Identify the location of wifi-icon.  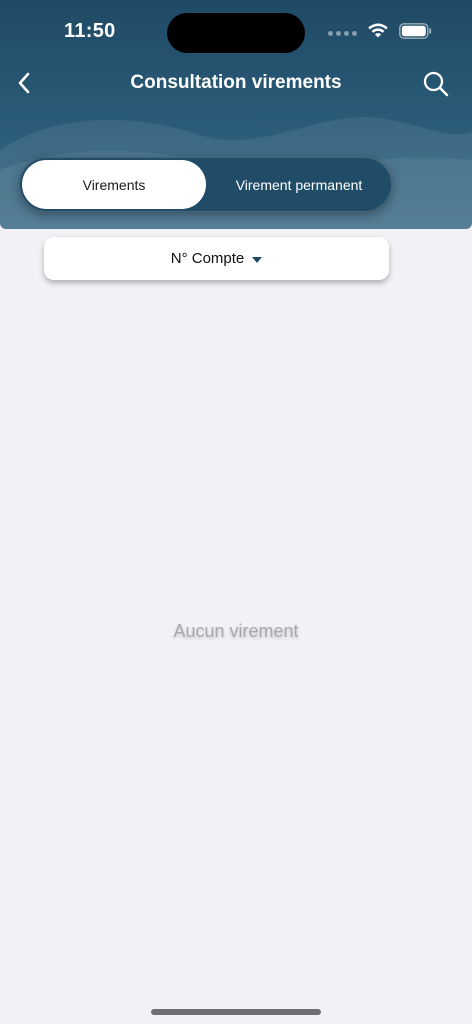
(378, 30).